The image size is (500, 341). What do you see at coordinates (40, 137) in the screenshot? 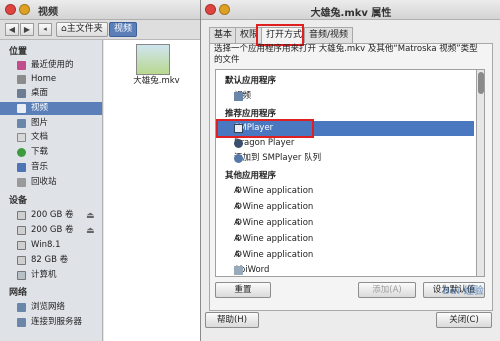
I see `sidebar-item-label: 文档` at bounding box center [40, 137].